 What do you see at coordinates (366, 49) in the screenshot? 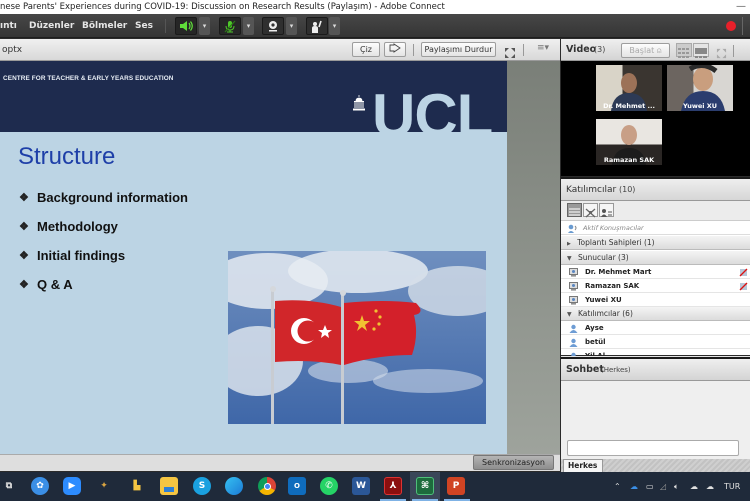
I see `draw-button: Çiz` at bounding box center [366, 49].